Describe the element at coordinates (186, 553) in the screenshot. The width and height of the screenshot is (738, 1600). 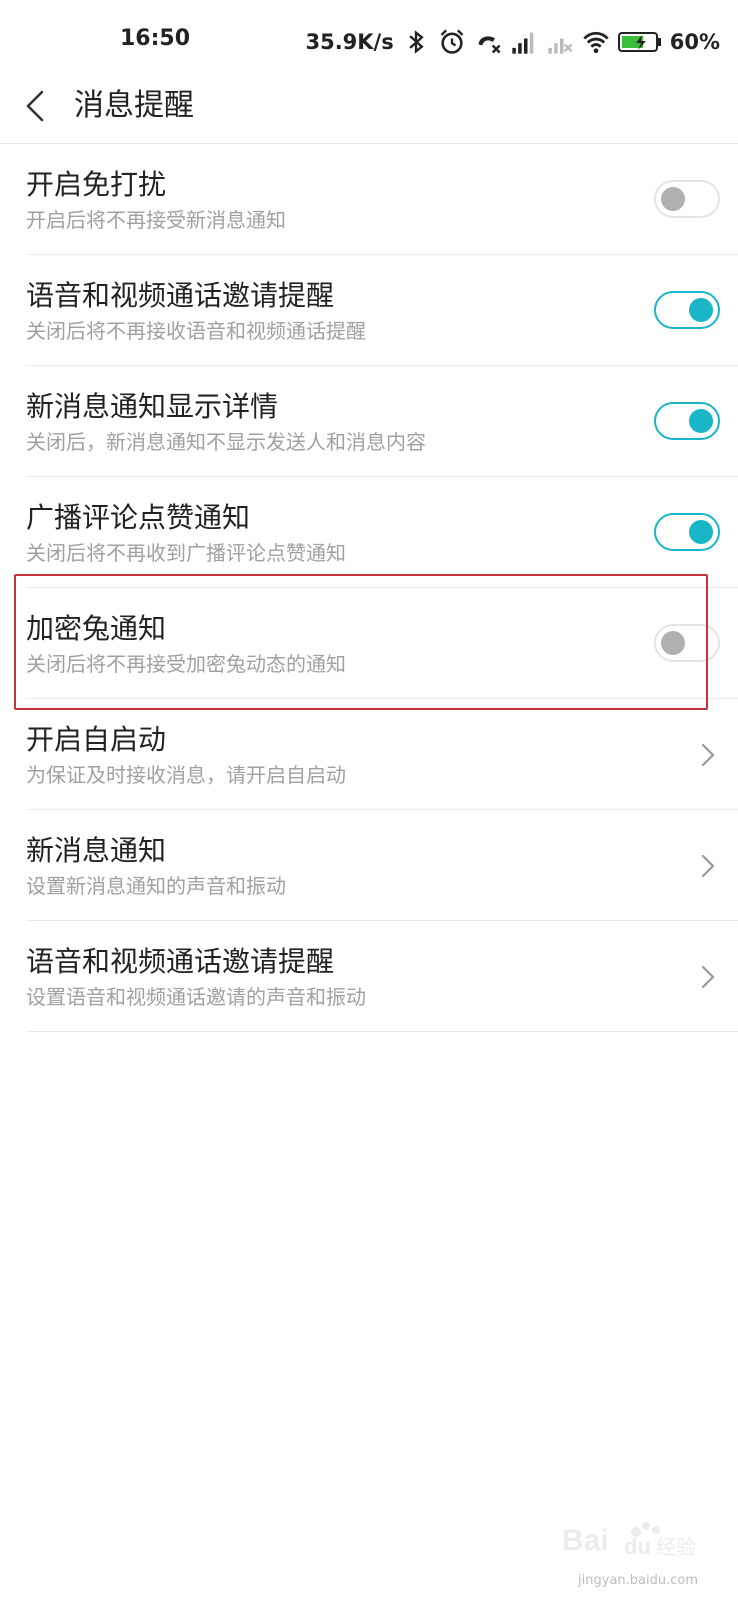
I see `setting-subtitle: 关闭后将不再收到广播评论点赞通知` at that location.